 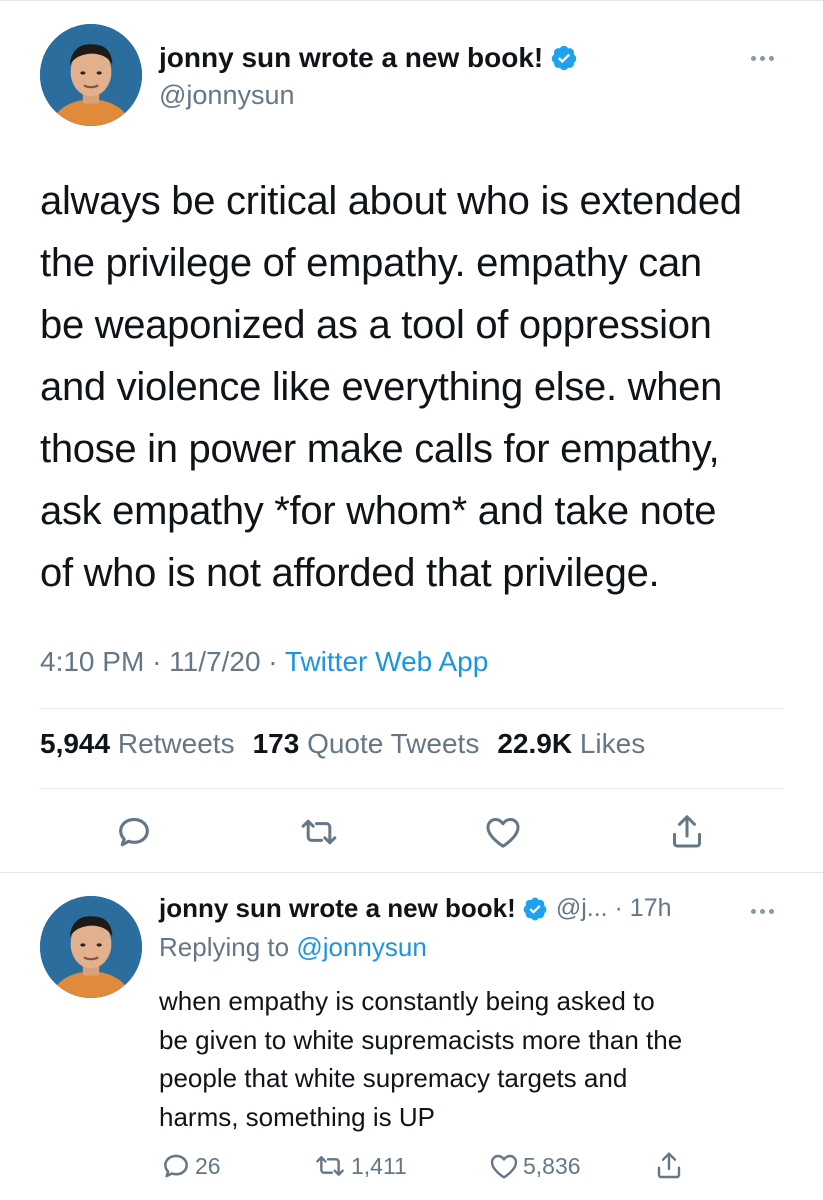 I want to click on tweet-text-line: always be critical about who is extended, so click(x=391, y=201).